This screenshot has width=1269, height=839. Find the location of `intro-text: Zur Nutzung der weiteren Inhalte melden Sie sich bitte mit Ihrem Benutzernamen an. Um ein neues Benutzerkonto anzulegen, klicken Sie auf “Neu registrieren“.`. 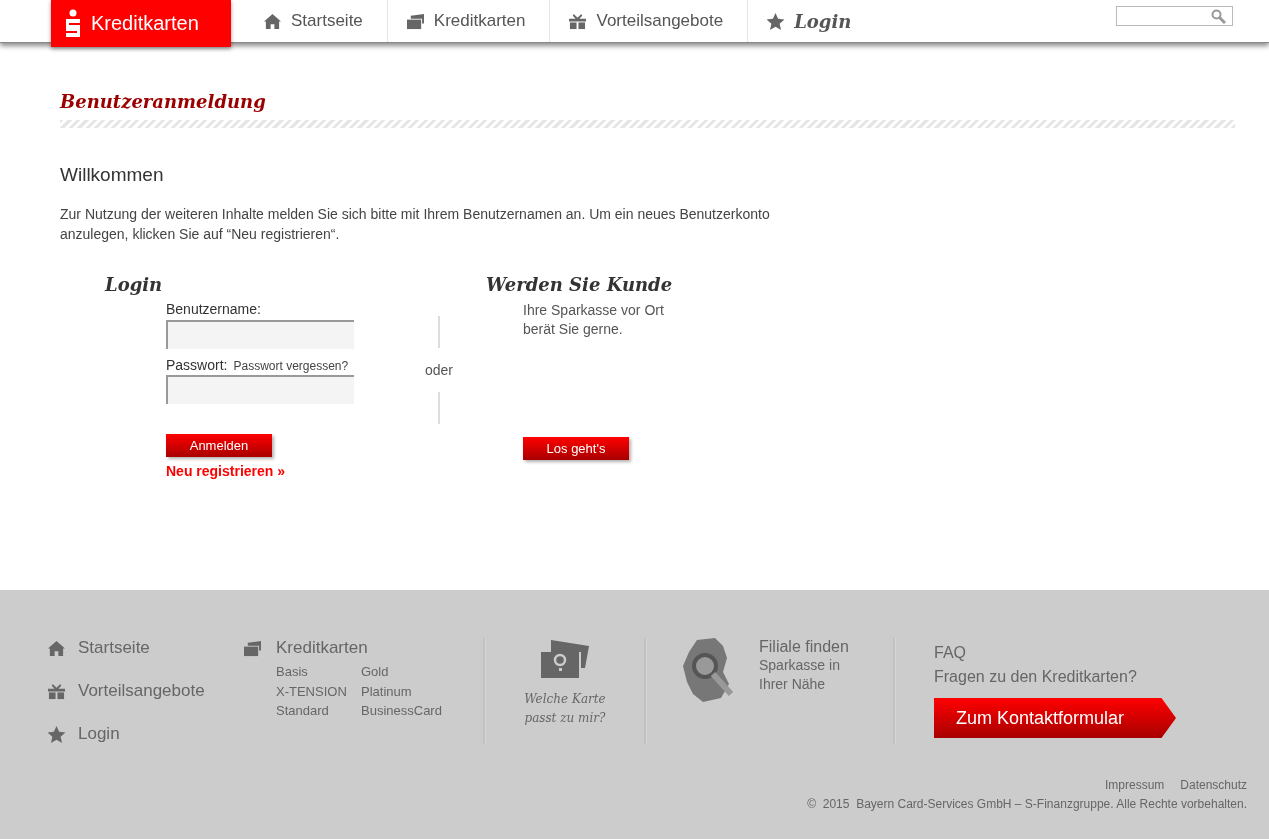

intro-text: Zur Nutzung der weiteren Inhalte melden Sie sich bitte mit Ihrem Benutzernamen an. Um ein neues Benutzerkonto anzulegen, klicken Sie auf “Neu registrieren“. is located at coordinates (415, 224).